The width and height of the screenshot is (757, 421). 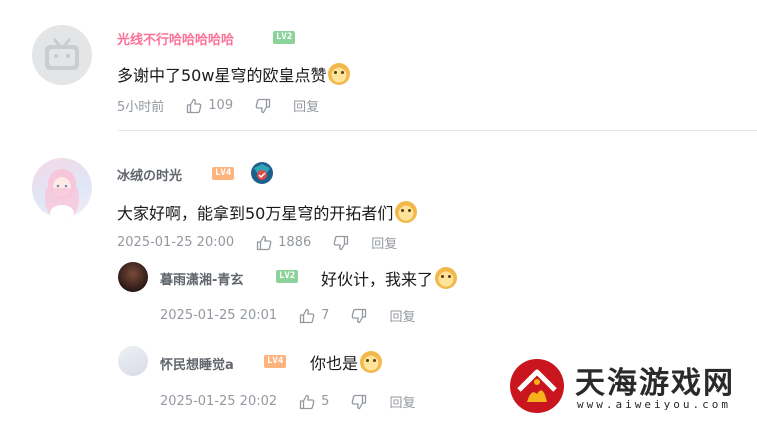 What do you see at coordinates (219, 401) in the screenshot?
I see `timestamp: 2025-01-25 20:02` at bounding box center [219, 401].